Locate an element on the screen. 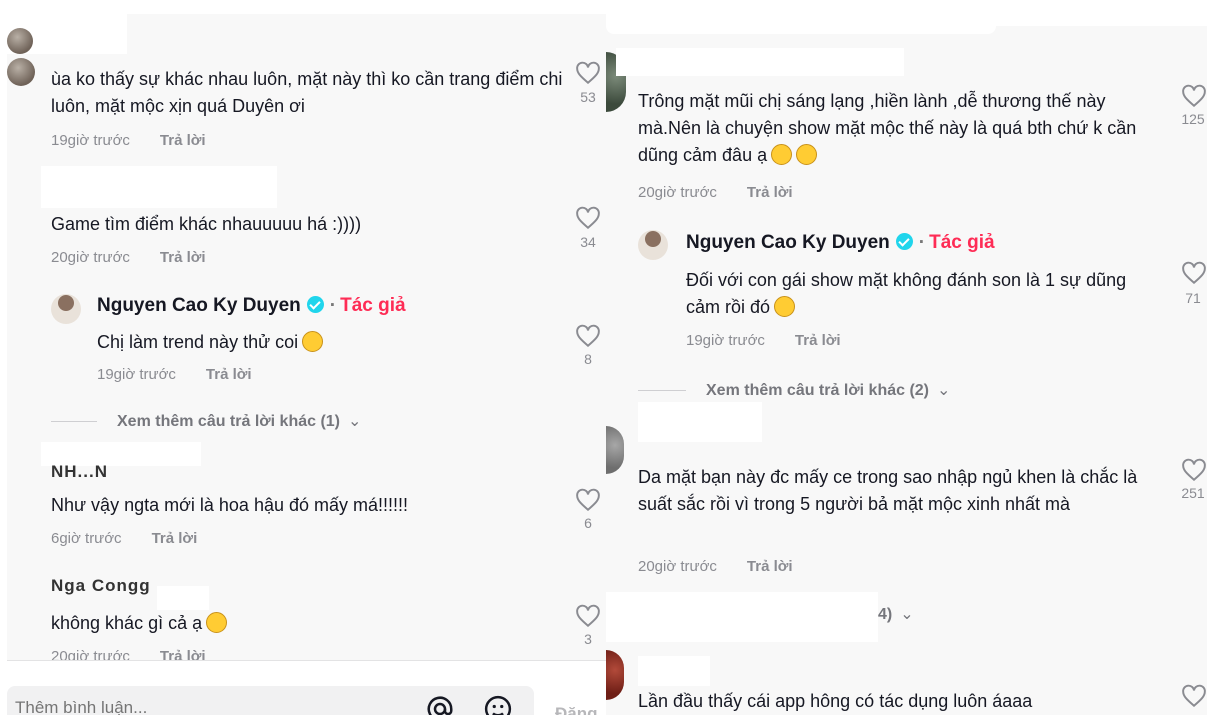  view-more-replies: Xem thêm câu trả lời khác (1) ⌄ is located at coordinates (206, 421).